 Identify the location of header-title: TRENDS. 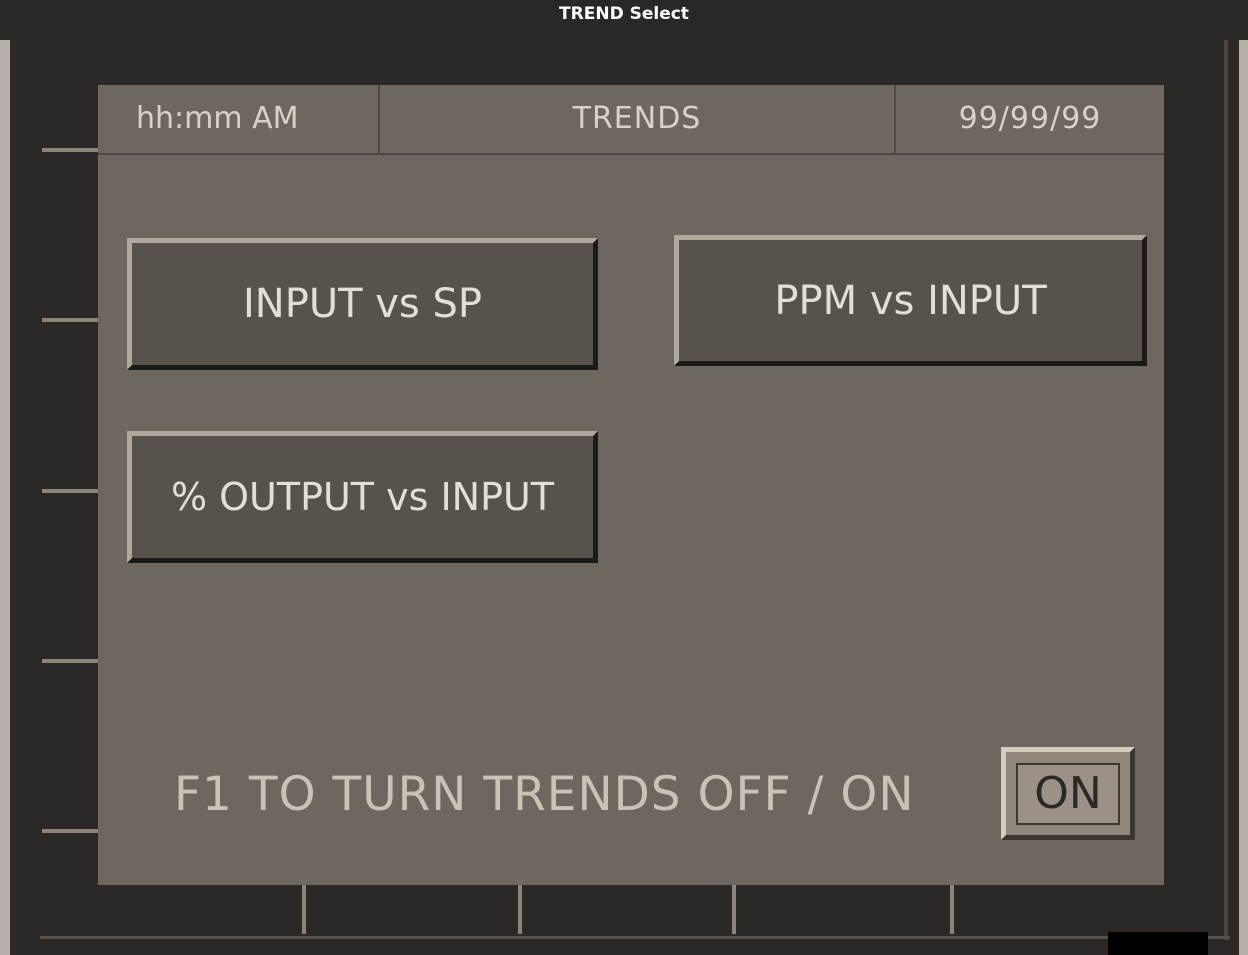
(638, 119).